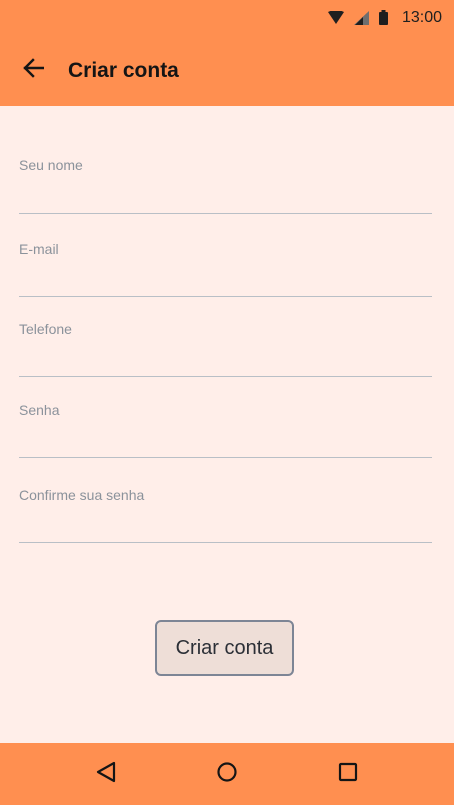 This screenshot has width=454, height=805. Describe the element at coordinates (361, 17) in the screenshot. I see `signal-icon` at that location.